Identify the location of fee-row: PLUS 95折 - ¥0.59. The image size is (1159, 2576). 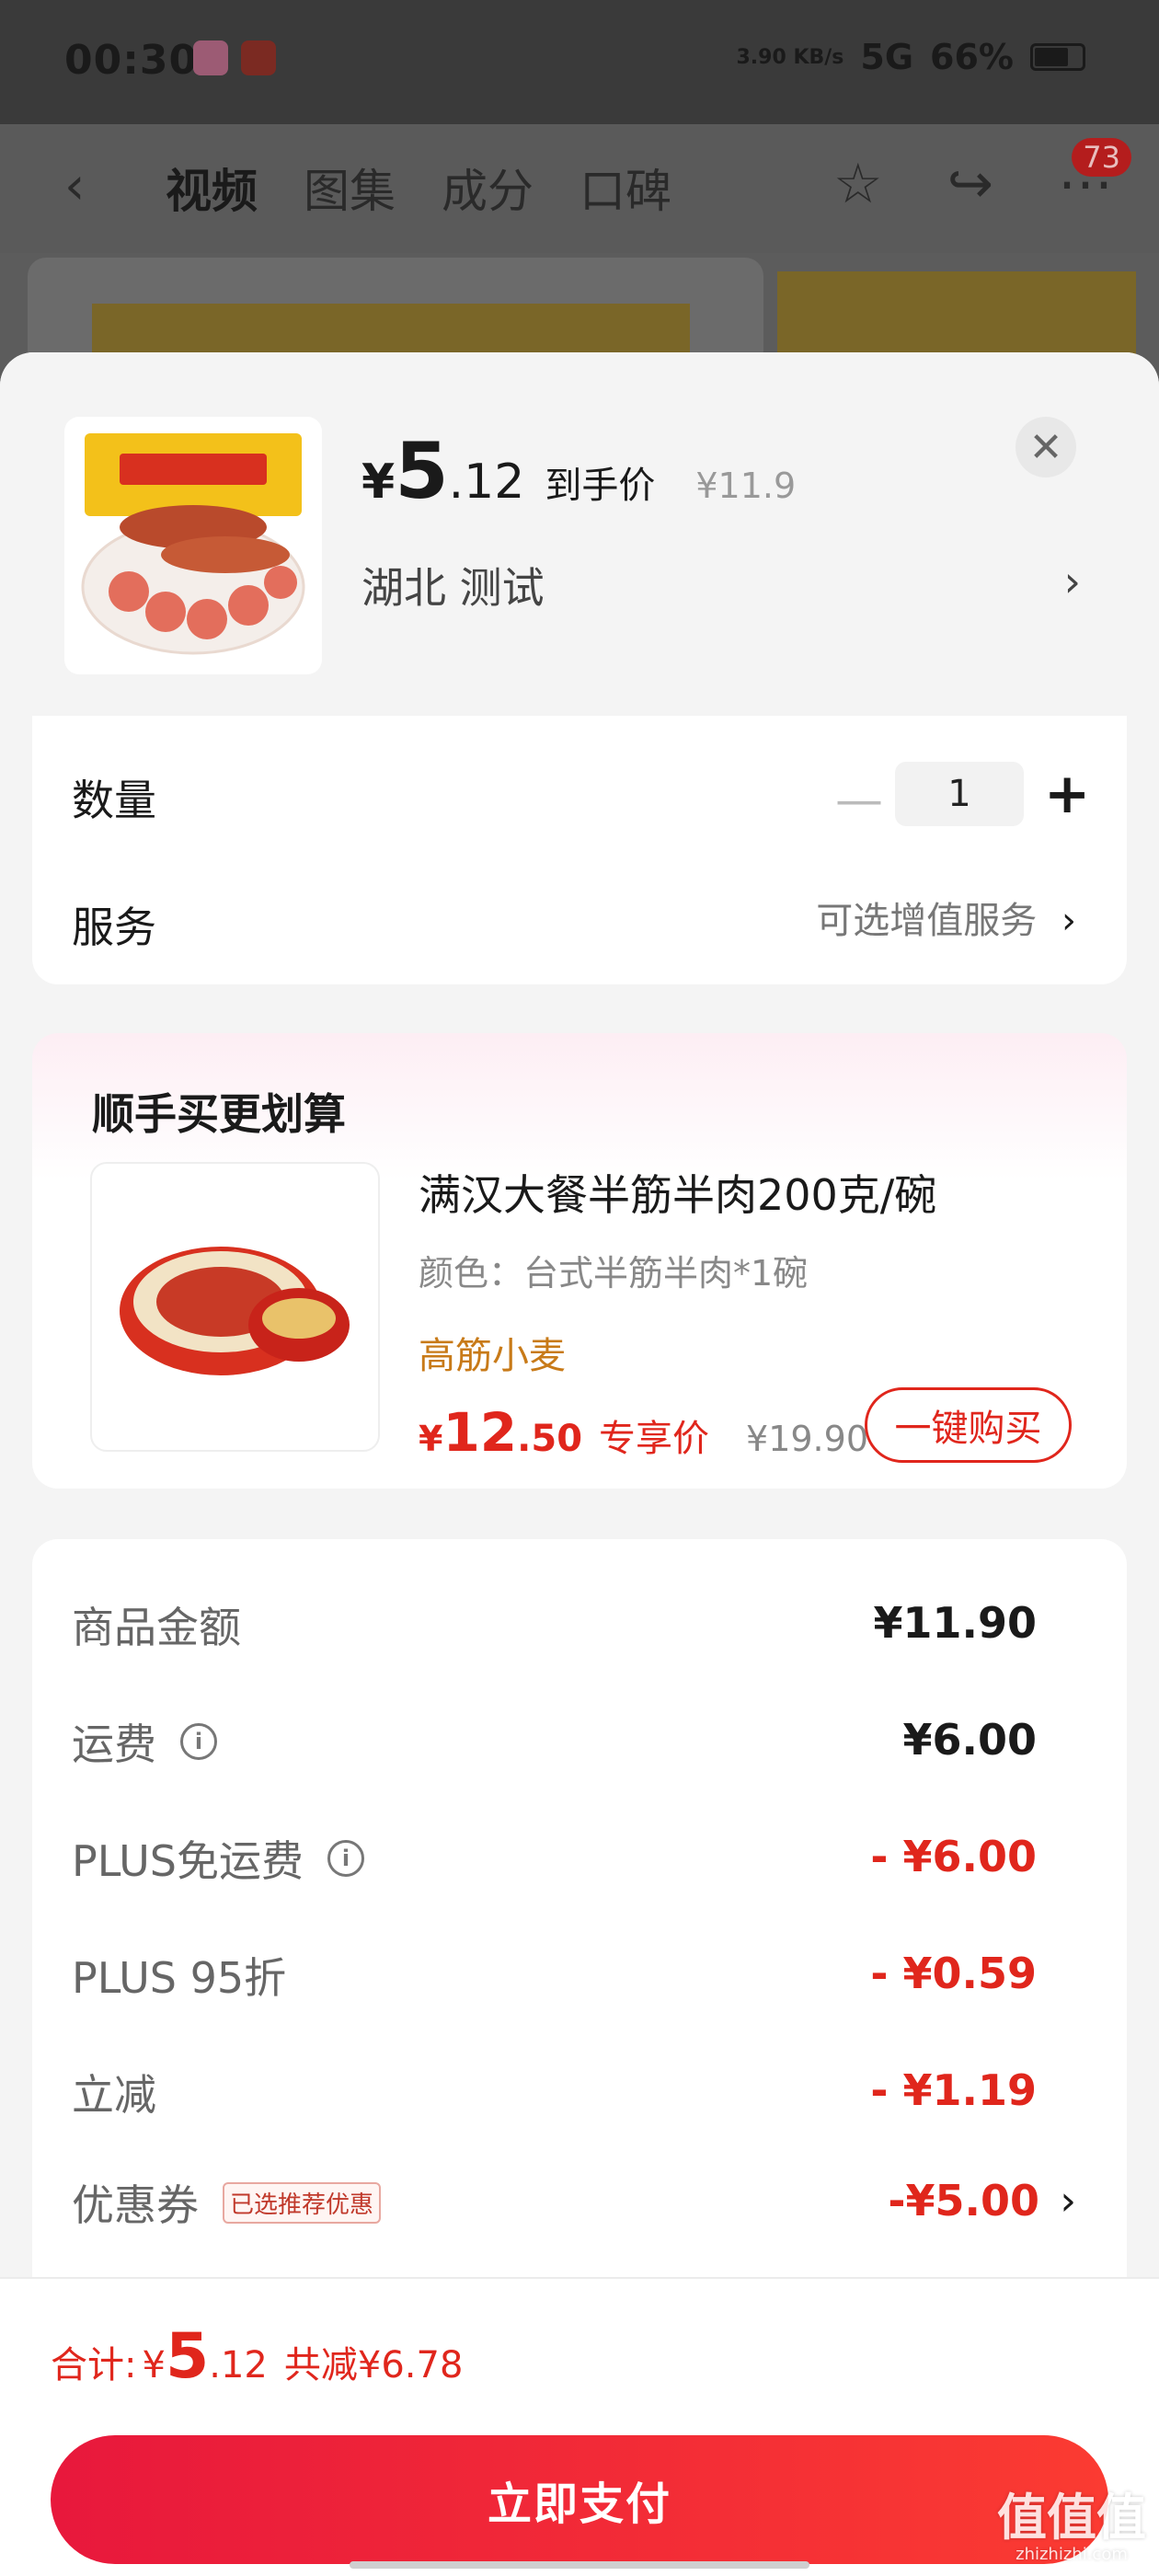
(579, 1982).